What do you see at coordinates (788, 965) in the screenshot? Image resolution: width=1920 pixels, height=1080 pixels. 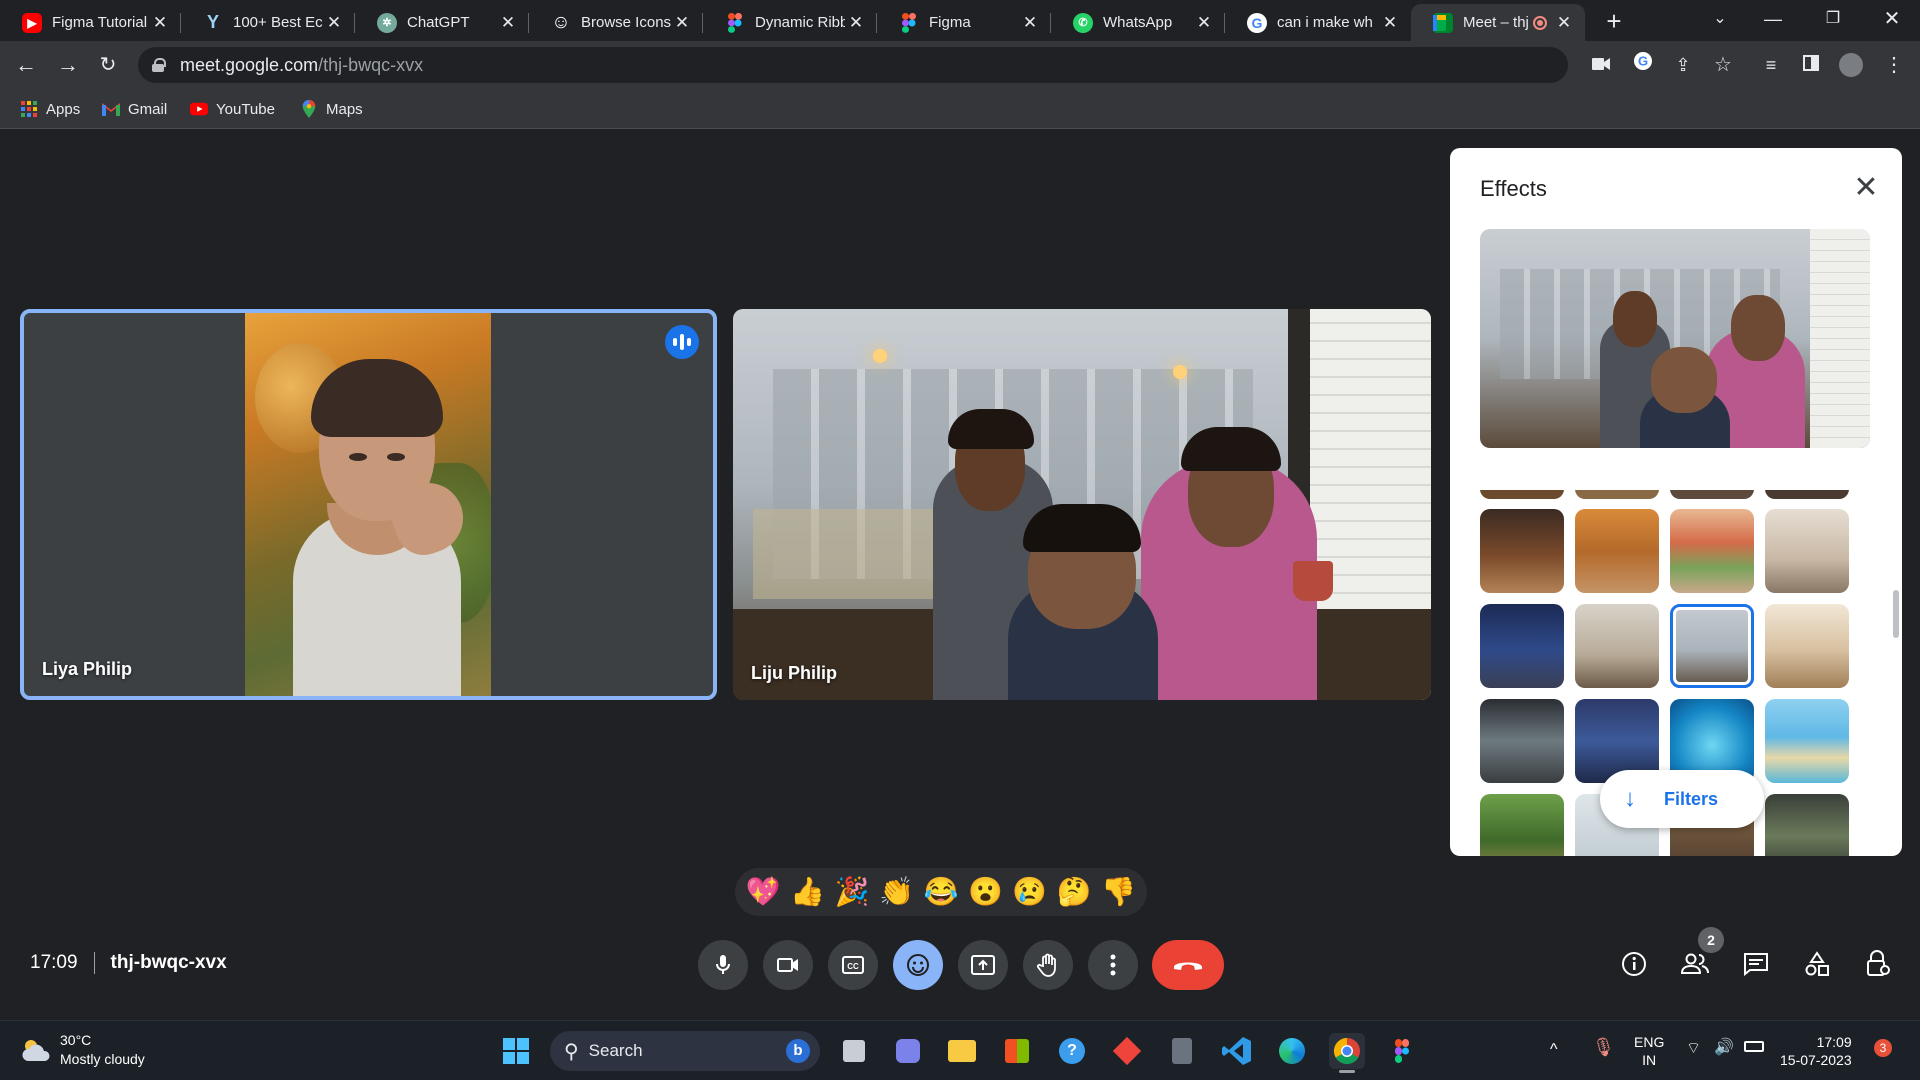 I see `camera-button` at bounding box center [788, 965].